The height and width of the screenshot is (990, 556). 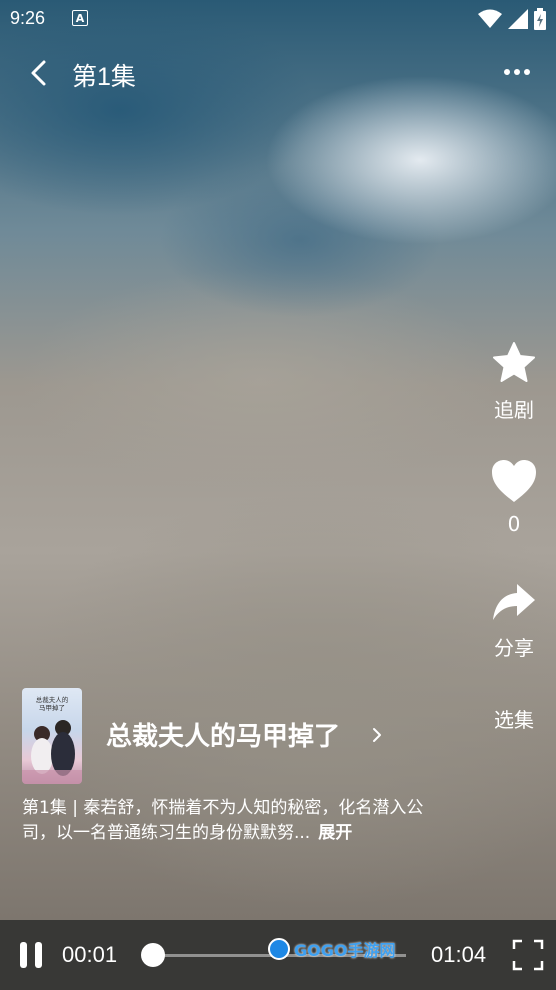 What do you see at coordinates (31, 955) in the screenshot?
I see `pause-icon` at bounding box center [31, 955].